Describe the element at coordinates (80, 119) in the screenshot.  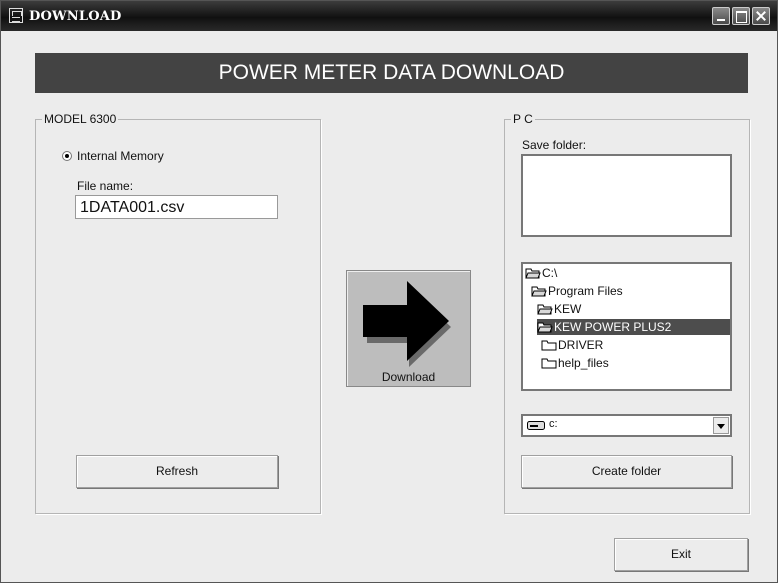
I see `model-group-legend: MODEL 6300` at that location.